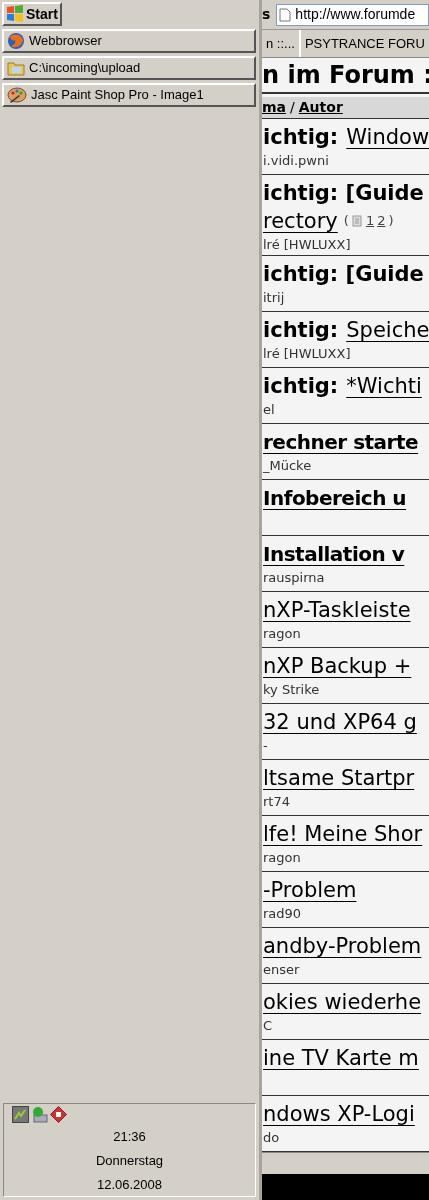 The image size is (429, 1200). What do you see at coordinates (266, 14) in the screenshot?
I see `toolbar-label: s` at bounding box center [266, 14].